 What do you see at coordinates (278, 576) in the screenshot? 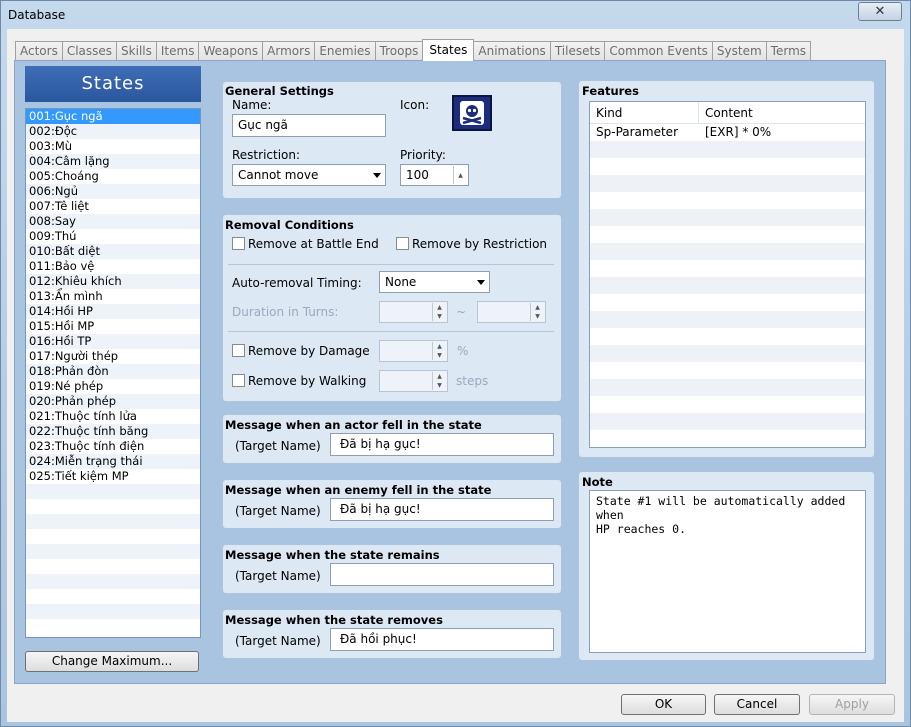
I see `message-remains-target-label: (Target Name)` at bounding box center [278, 576].